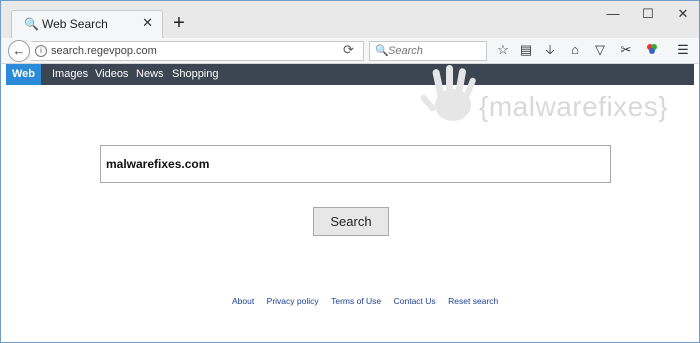 The height and width of the screenshot is (343, 700). I want to click on bookmark-star-icon: ☆, so click(503, 50).